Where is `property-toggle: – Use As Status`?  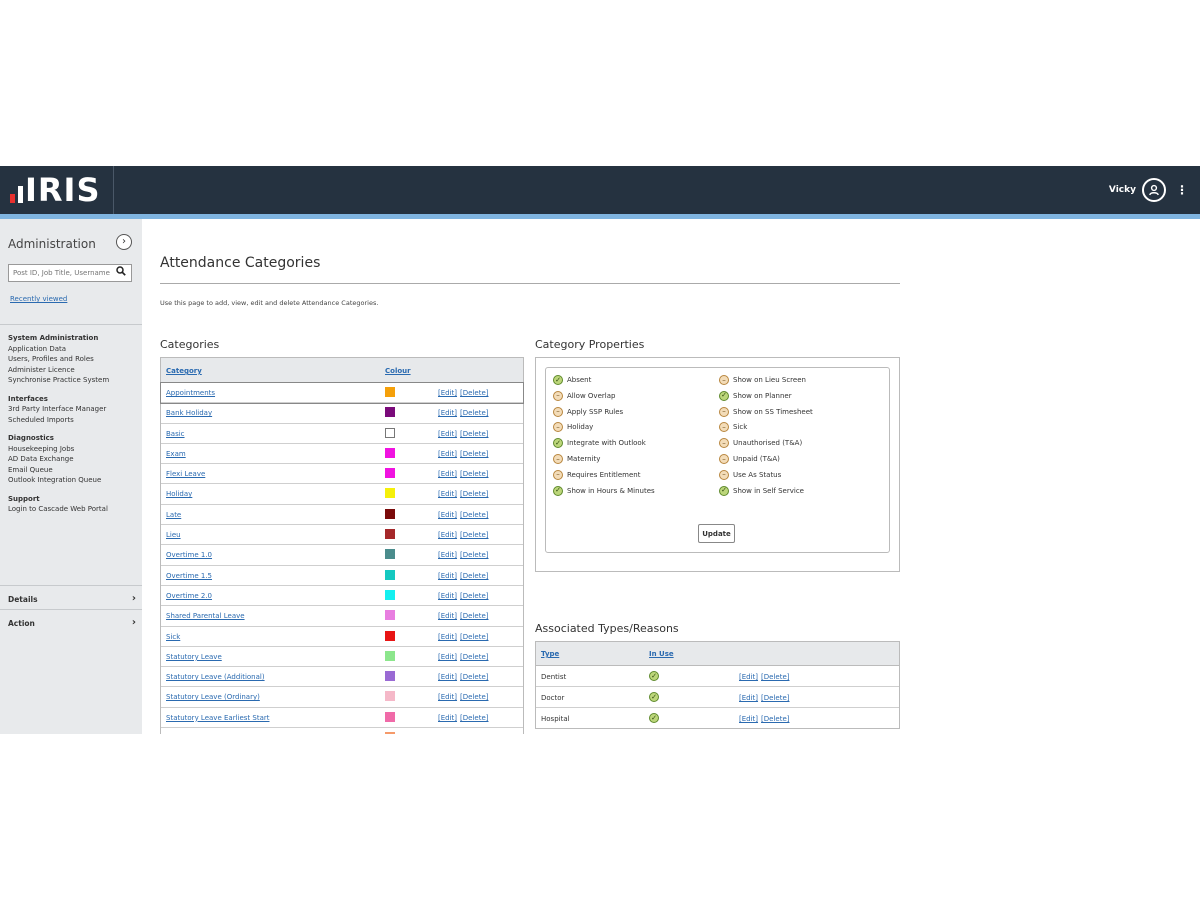 property-toggle: – Use As Status is located at coordinates (750, 474).